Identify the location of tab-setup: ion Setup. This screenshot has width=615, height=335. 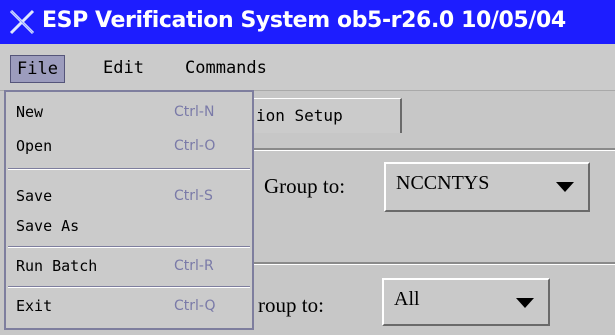
(321, 115).